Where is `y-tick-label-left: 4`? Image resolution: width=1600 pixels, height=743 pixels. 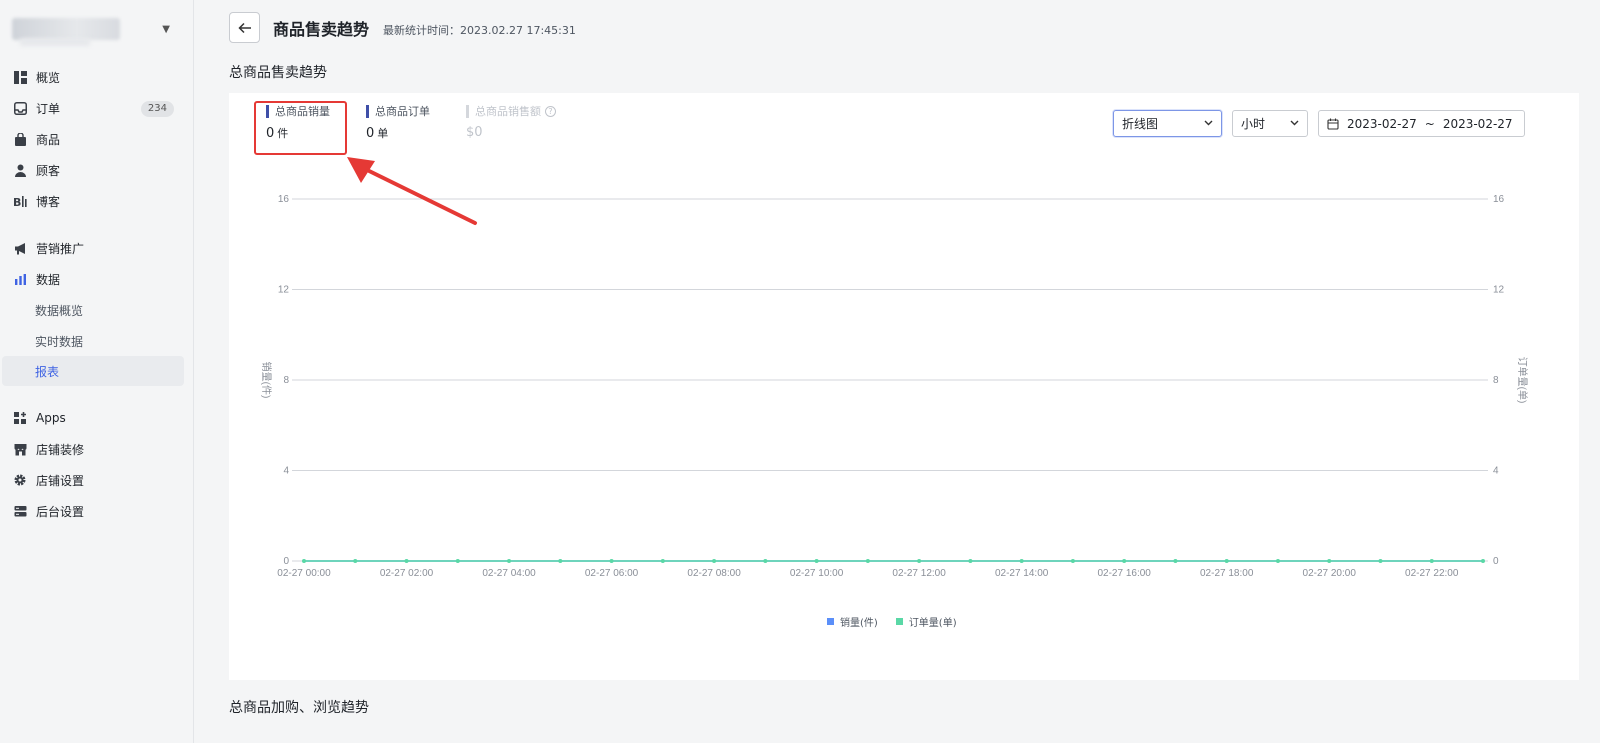
y-tick-label-left: 4 is located at coordinates (286, 471).